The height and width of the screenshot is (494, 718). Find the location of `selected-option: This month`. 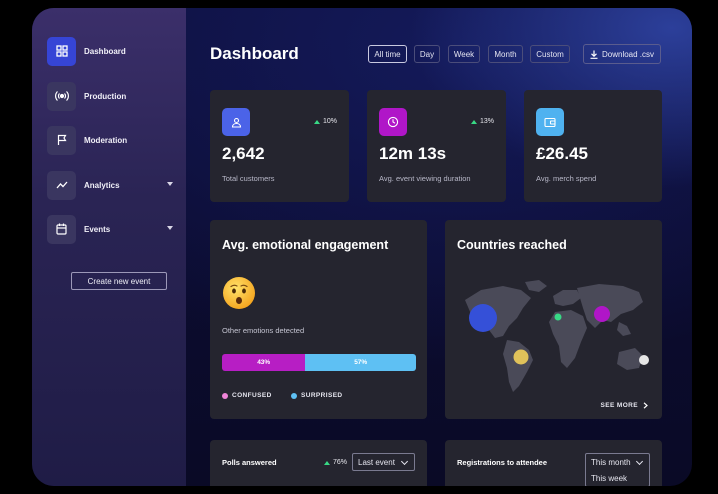

selected-option: This month is located at coordinates (611, 462).